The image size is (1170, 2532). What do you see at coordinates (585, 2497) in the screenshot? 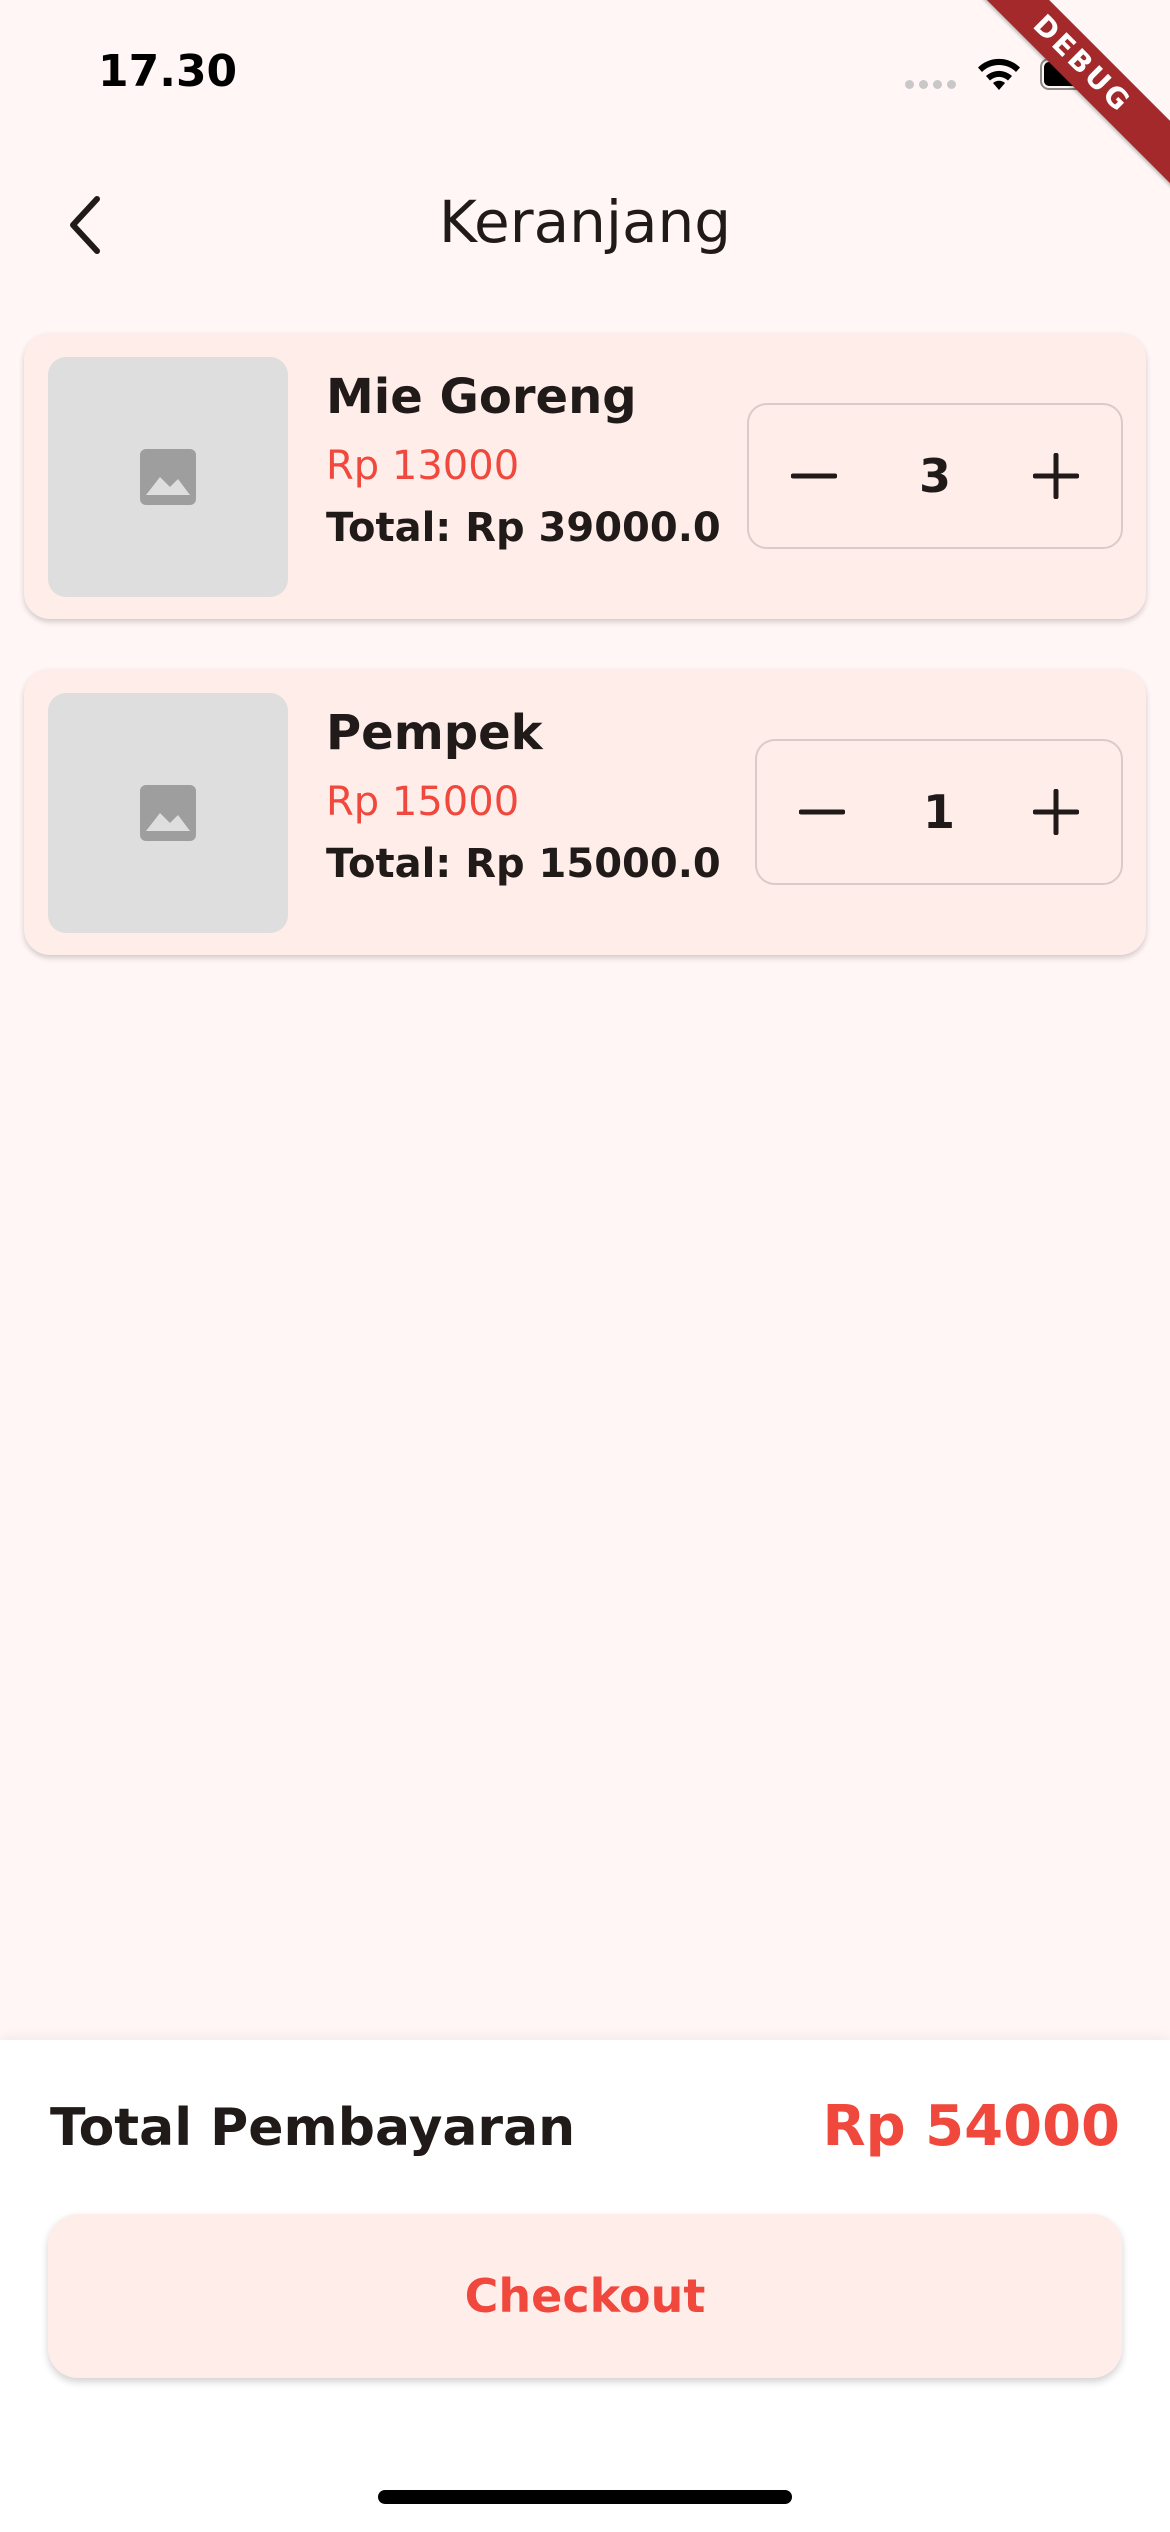
I see `home-indicator` at bounding box center [585, 2497].